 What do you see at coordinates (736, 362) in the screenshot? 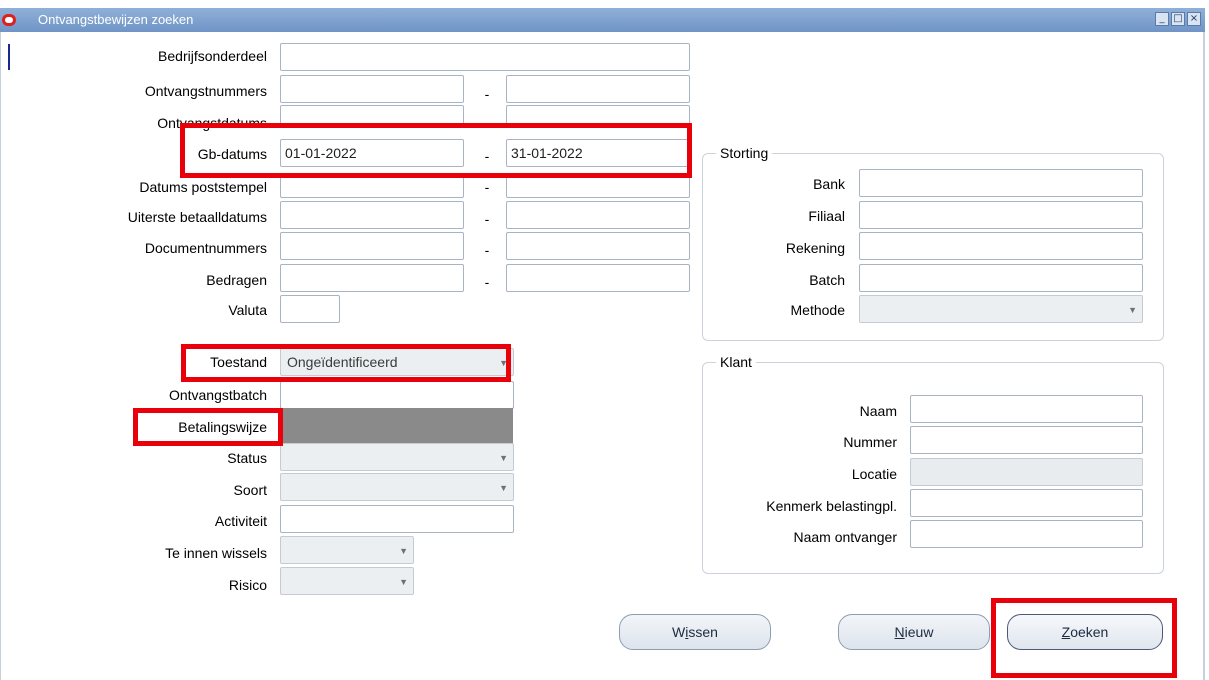
I see `klant-title: Klant` at bounding box center [736, 362].